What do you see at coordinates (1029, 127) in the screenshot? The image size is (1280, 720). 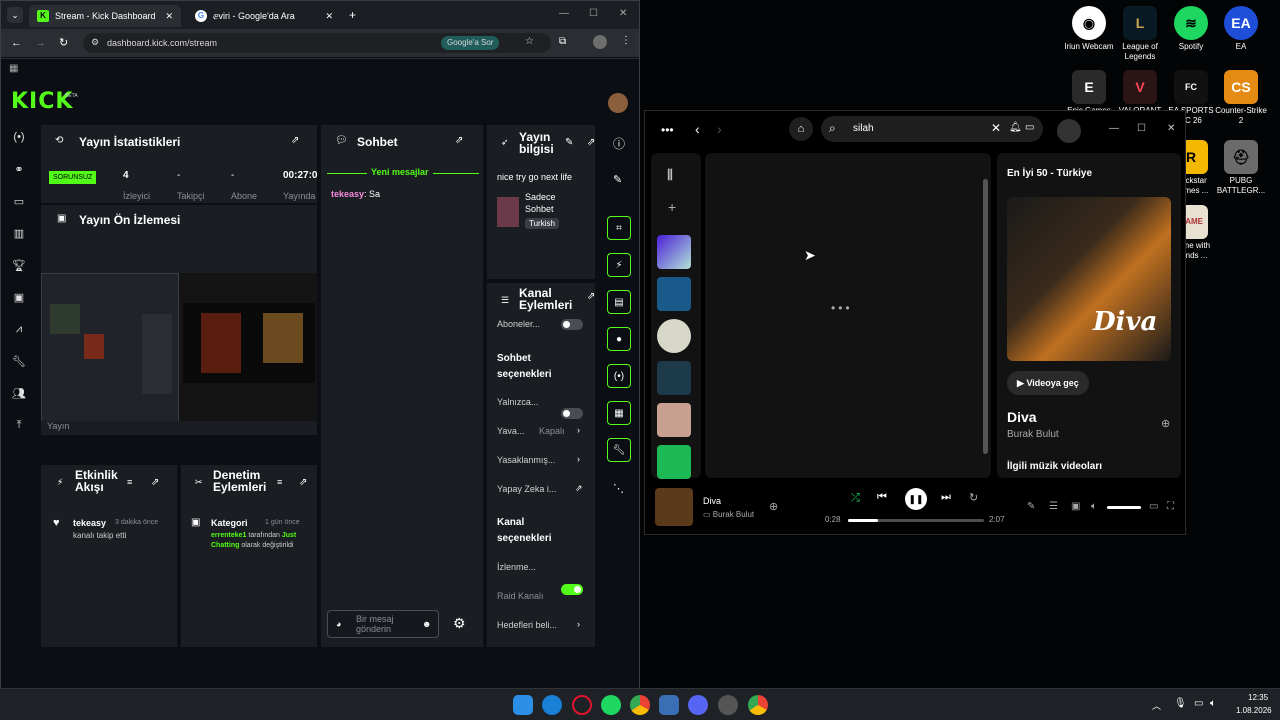 I see `browse-icon: ▭` at bounding box center [1029, 127].